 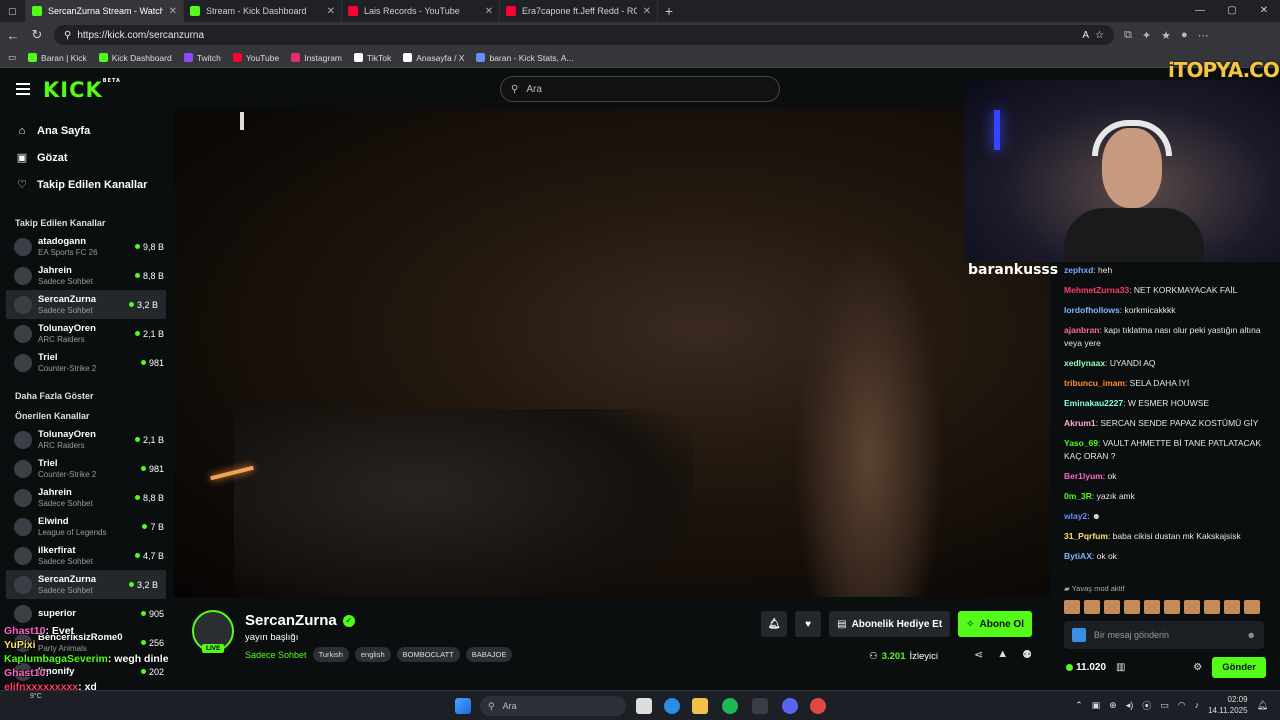 What do you see at coordinates (67, 35) in the screenshot?
I see `site-info-icon: ⚲` at bounding box center [67, 35].